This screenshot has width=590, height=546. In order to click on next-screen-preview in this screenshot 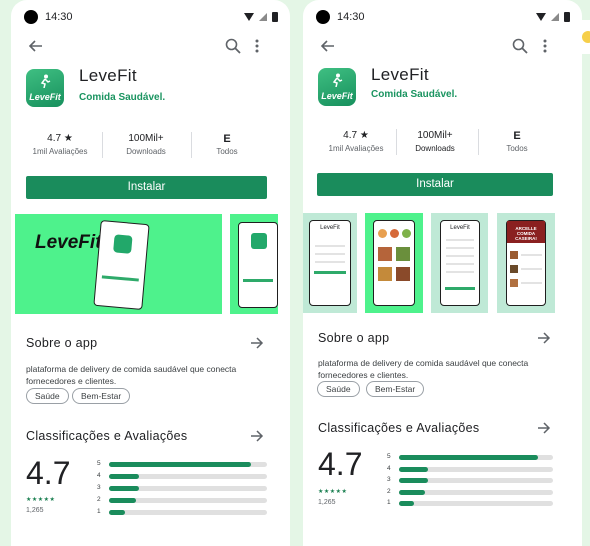, I will do `click(580, 37)`.